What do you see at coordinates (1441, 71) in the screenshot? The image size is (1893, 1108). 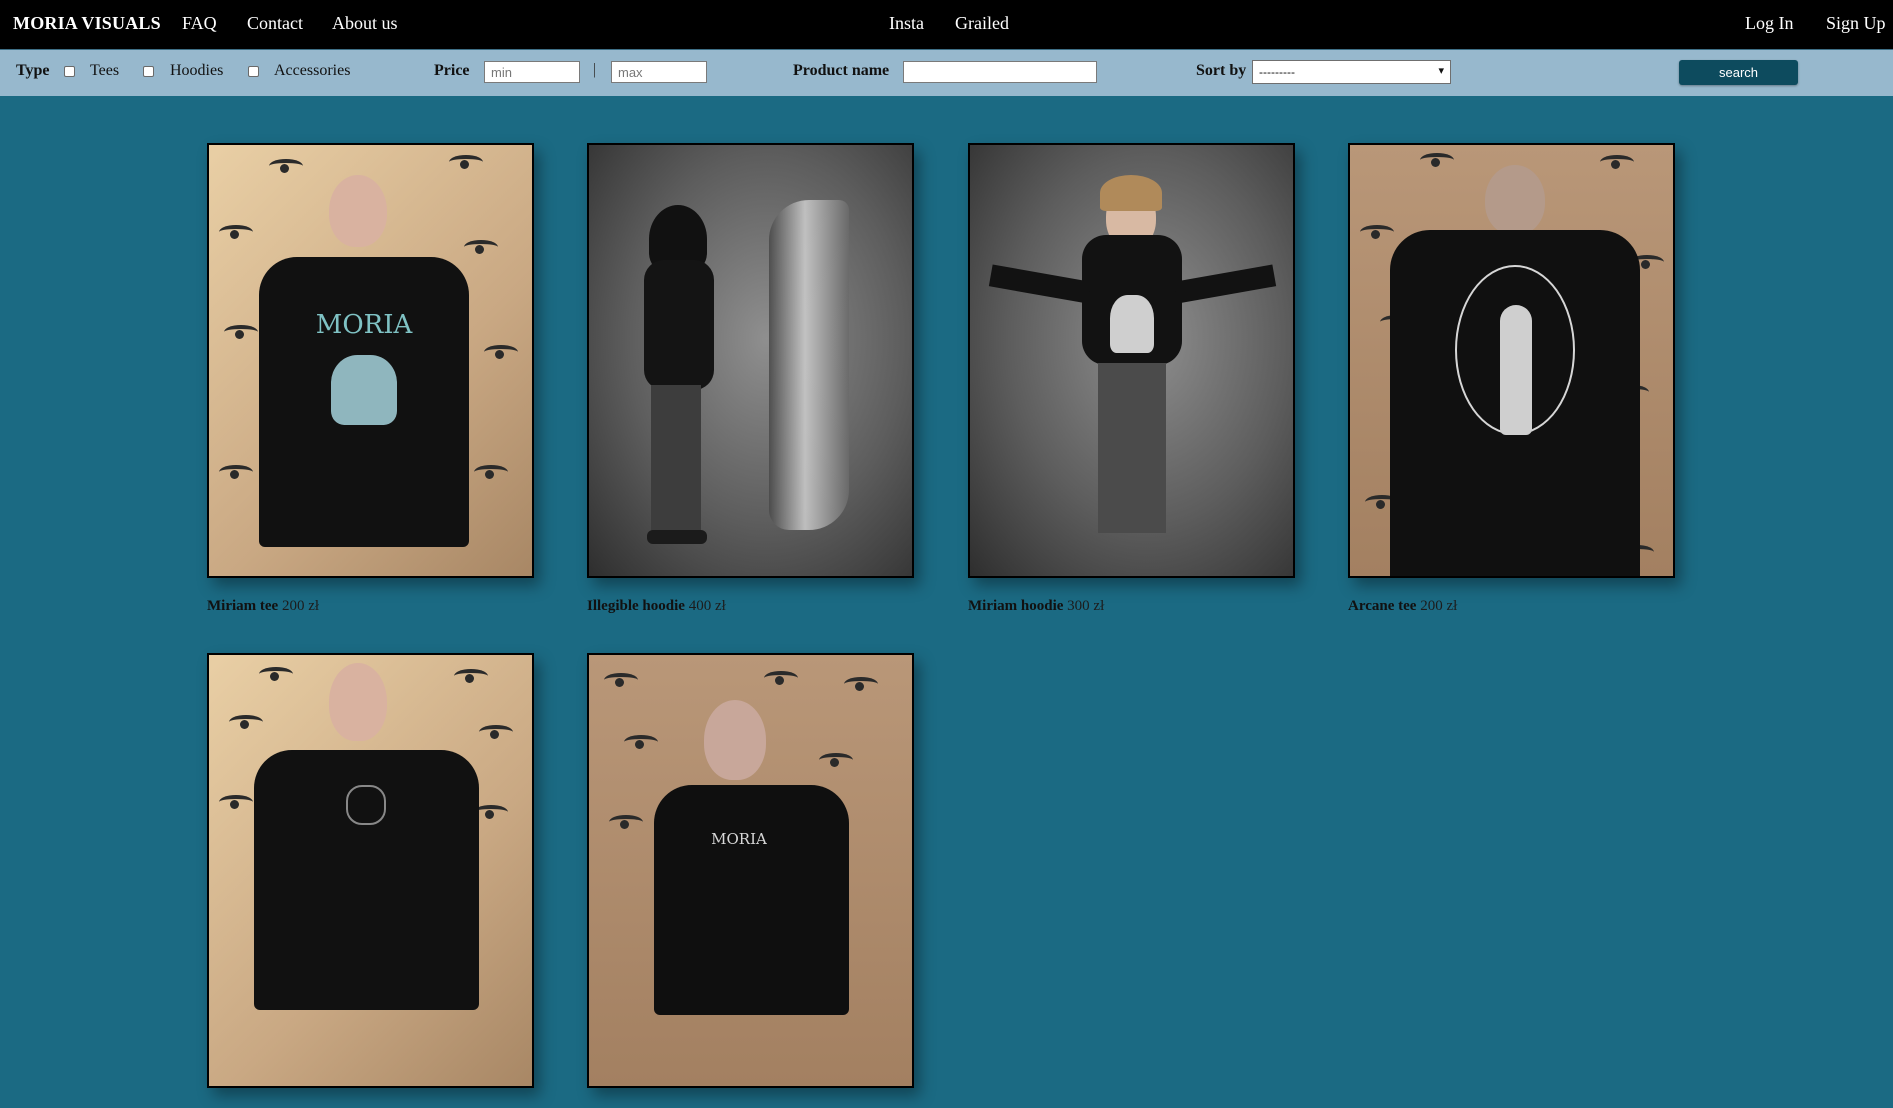 I see `chevron-down-icon: ▾` at bounding box center [1441, 71].